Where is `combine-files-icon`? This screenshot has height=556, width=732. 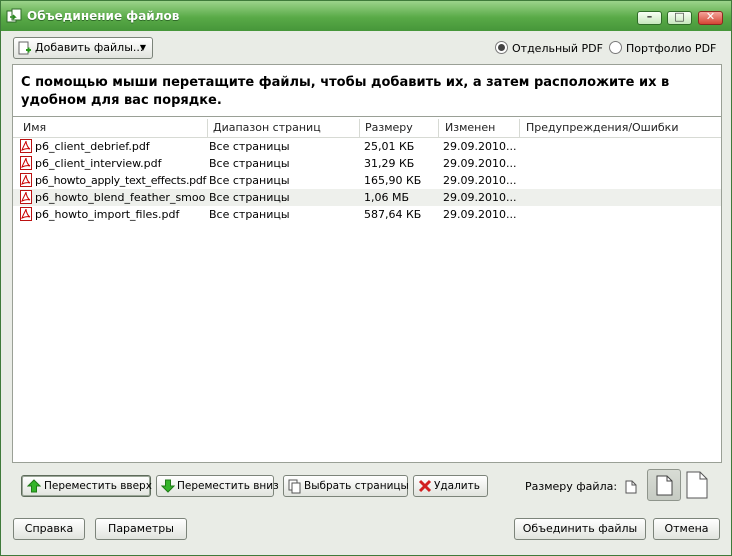 combine-files-icon is located at coordinates (14, 15).